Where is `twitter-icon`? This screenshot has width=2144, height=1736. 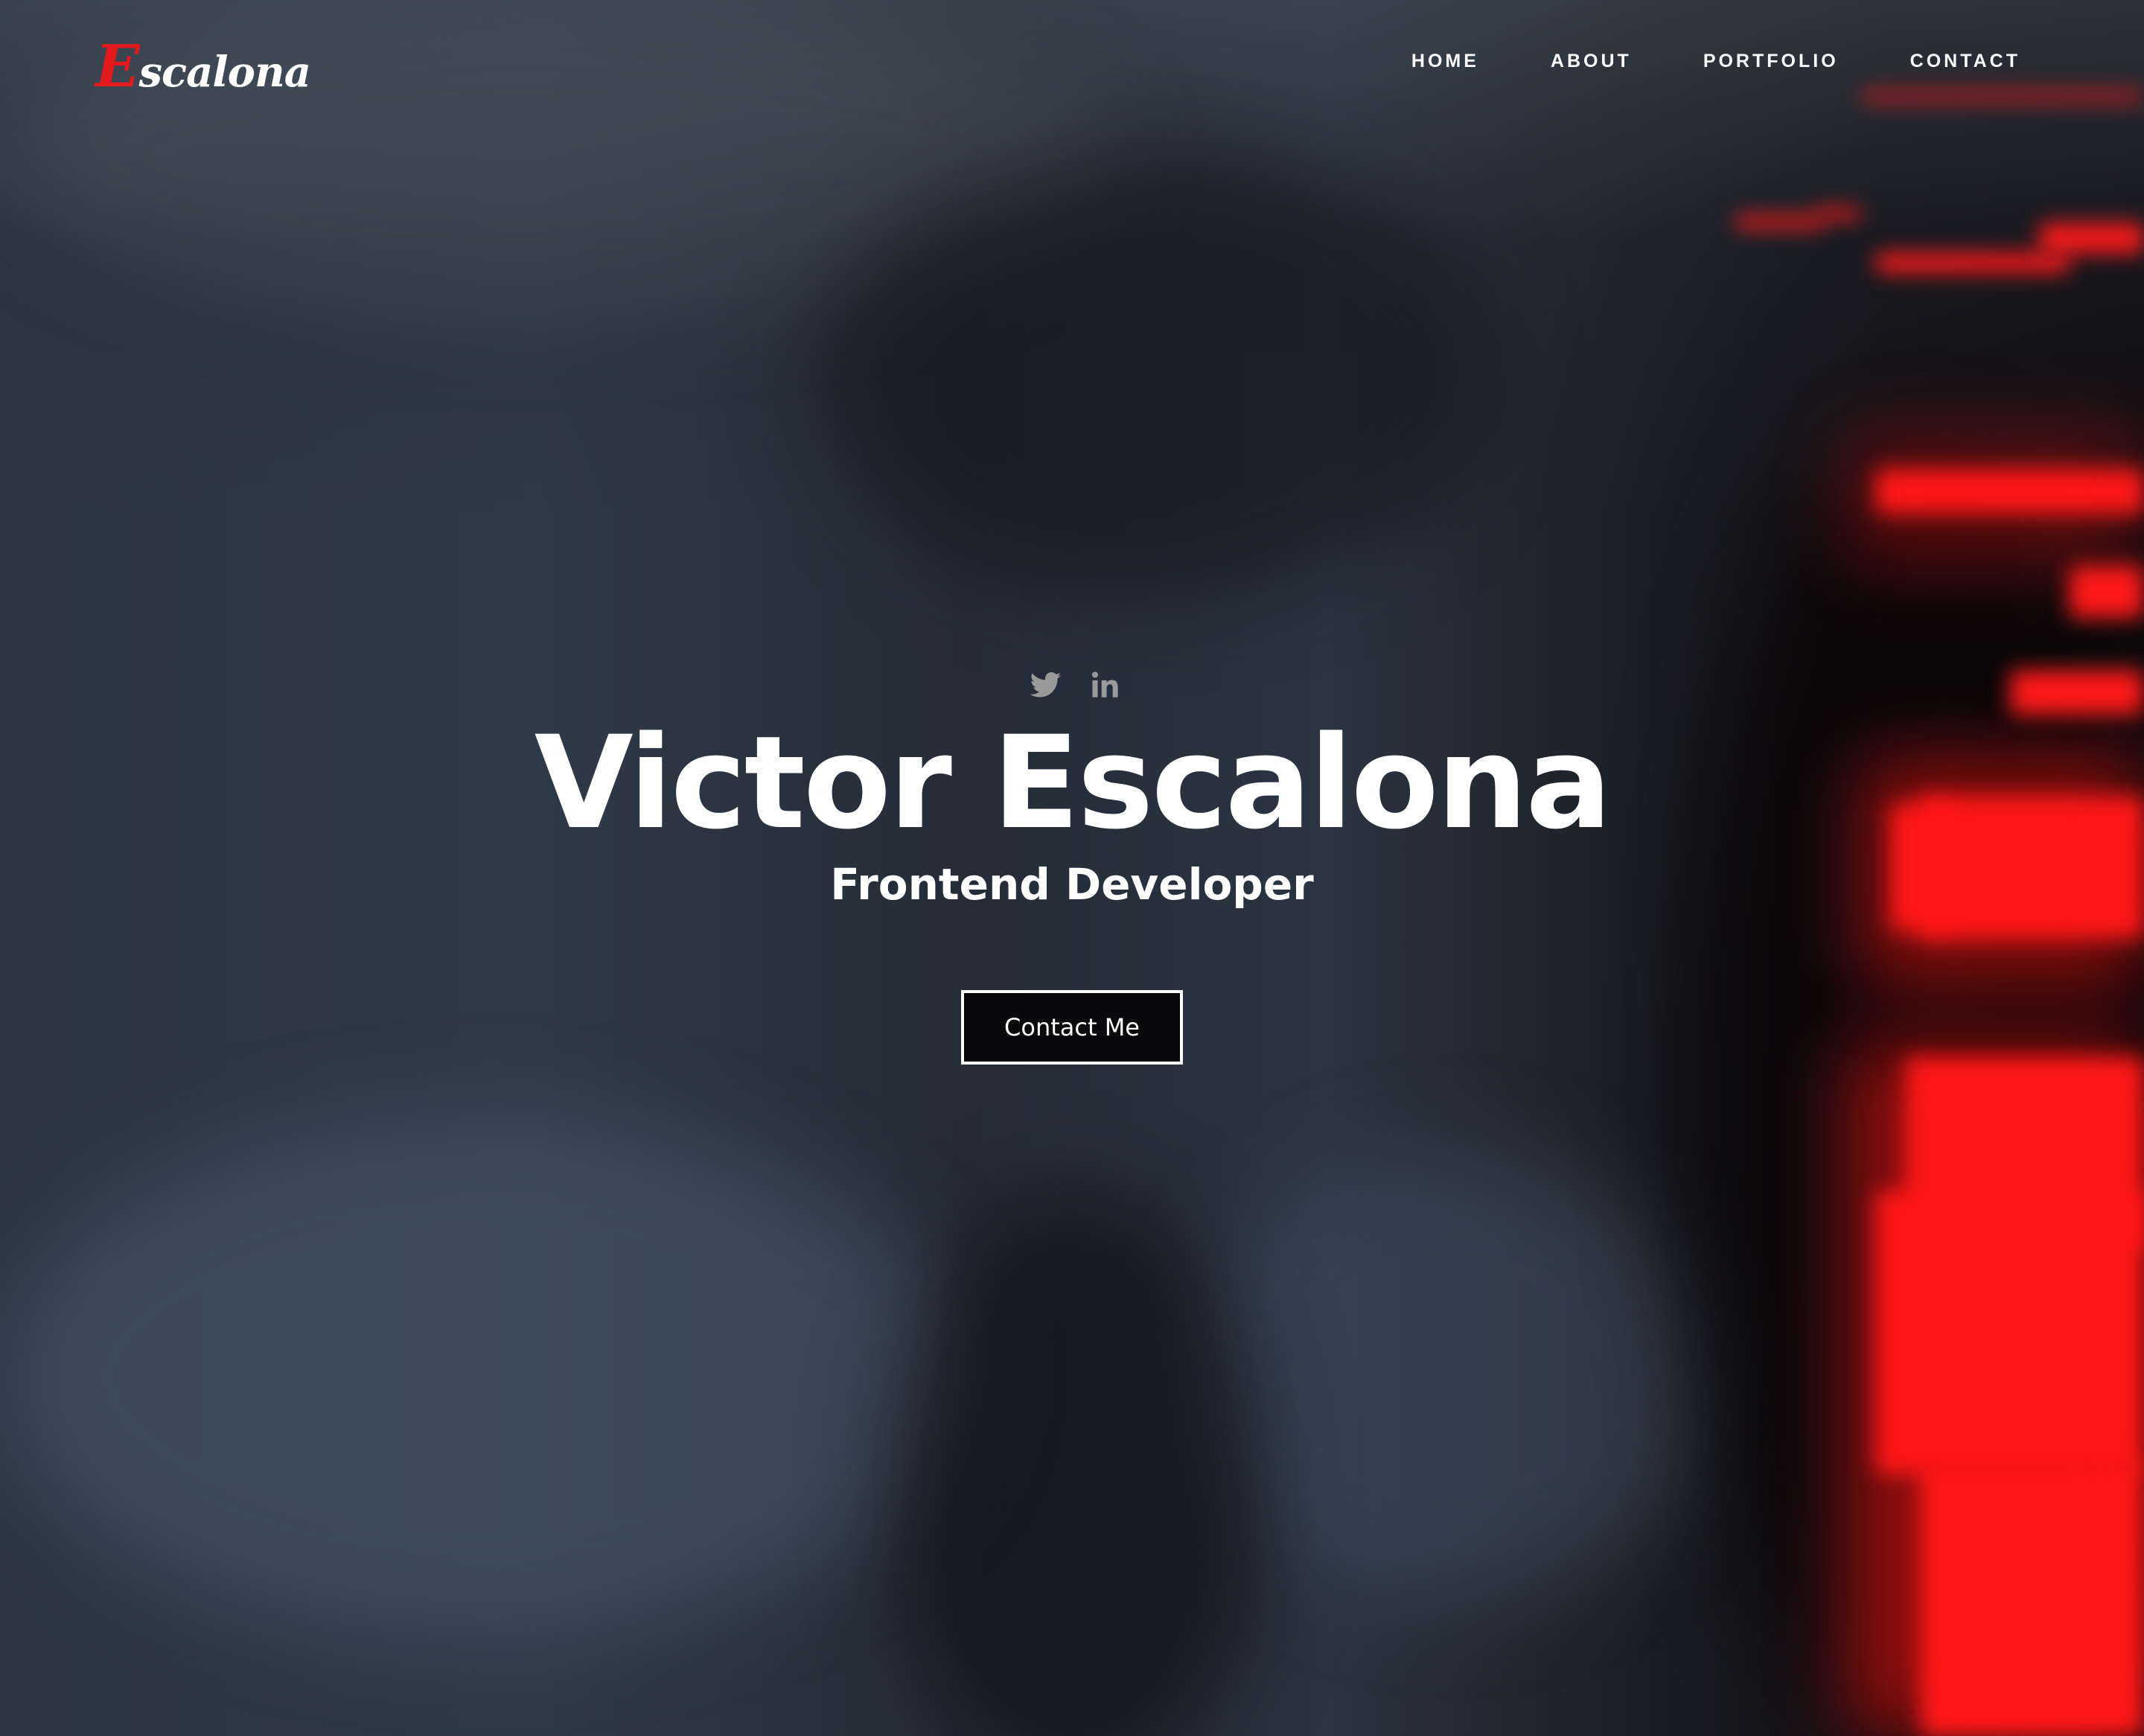 twitter-icon is located at coordinates (1046, 685).